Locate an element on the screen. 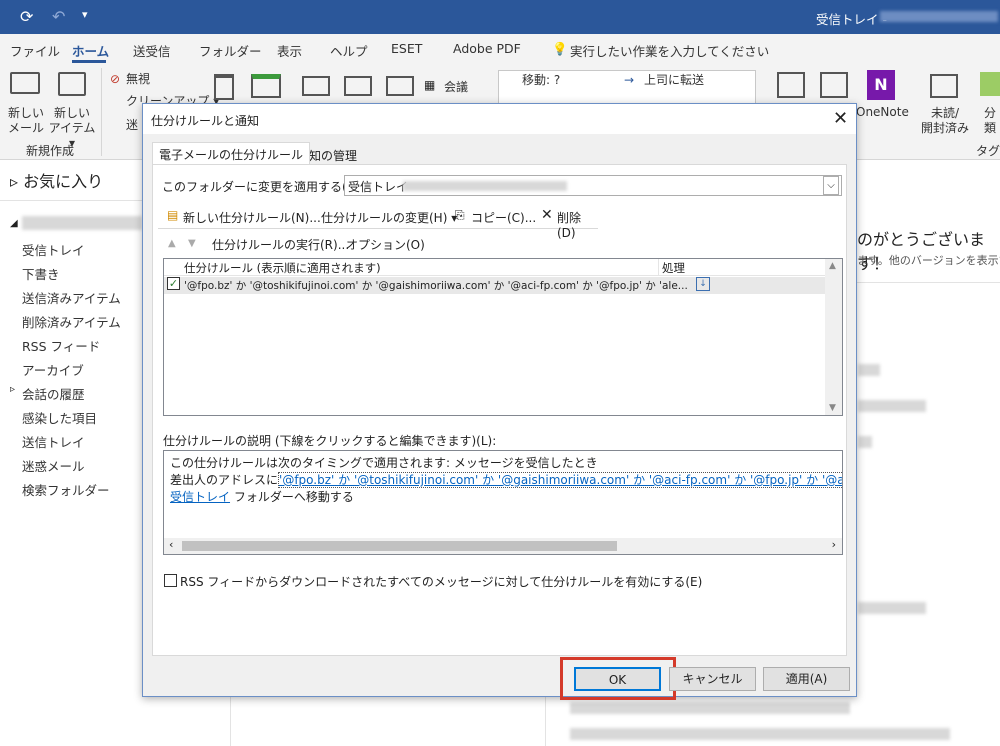  rules-icon is located at coordinates (834, 85).